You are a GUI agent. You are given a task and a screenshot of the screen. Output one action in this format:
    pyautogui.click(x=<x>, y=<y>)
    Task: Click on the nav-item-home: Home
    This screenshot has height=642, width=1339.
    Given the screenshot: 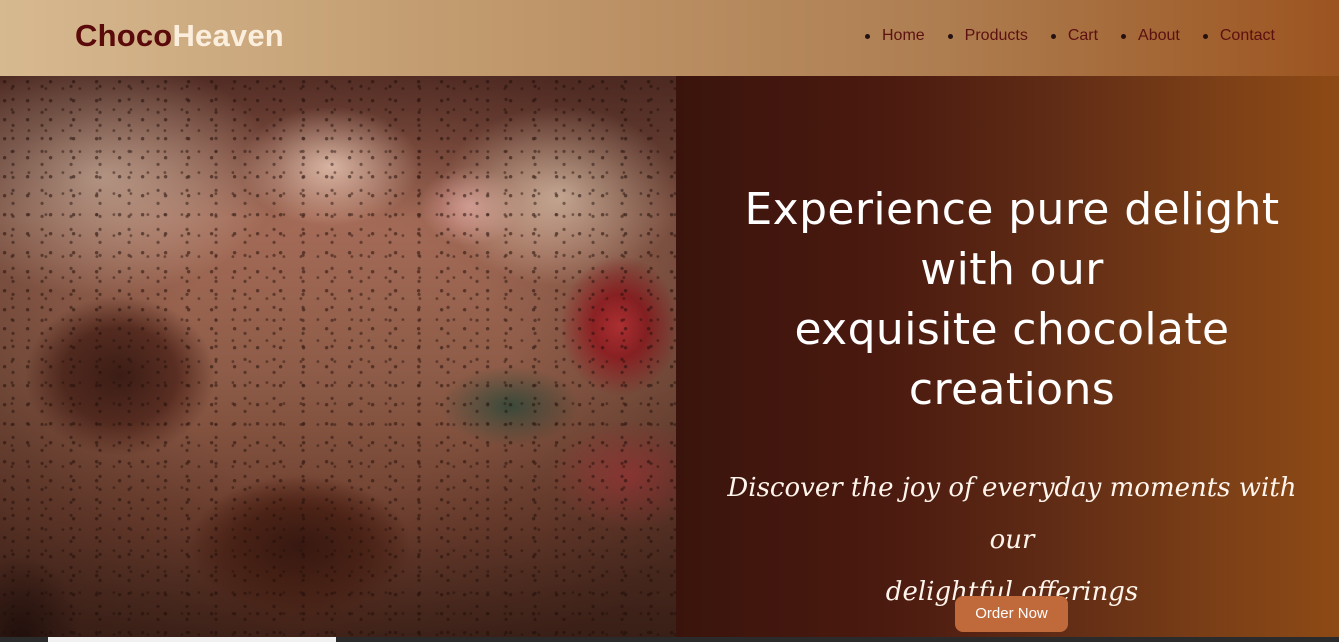 What is the action you would take?
    pyautogui.click(x=894, y=36)
    